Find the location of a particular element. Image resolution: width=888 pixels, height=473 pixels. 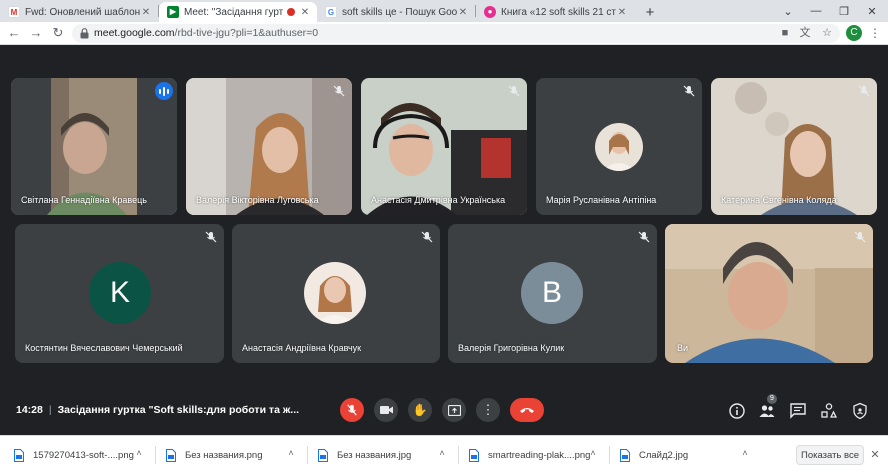

more-options-icon: ⋮ is located at coordinates (488, 409).